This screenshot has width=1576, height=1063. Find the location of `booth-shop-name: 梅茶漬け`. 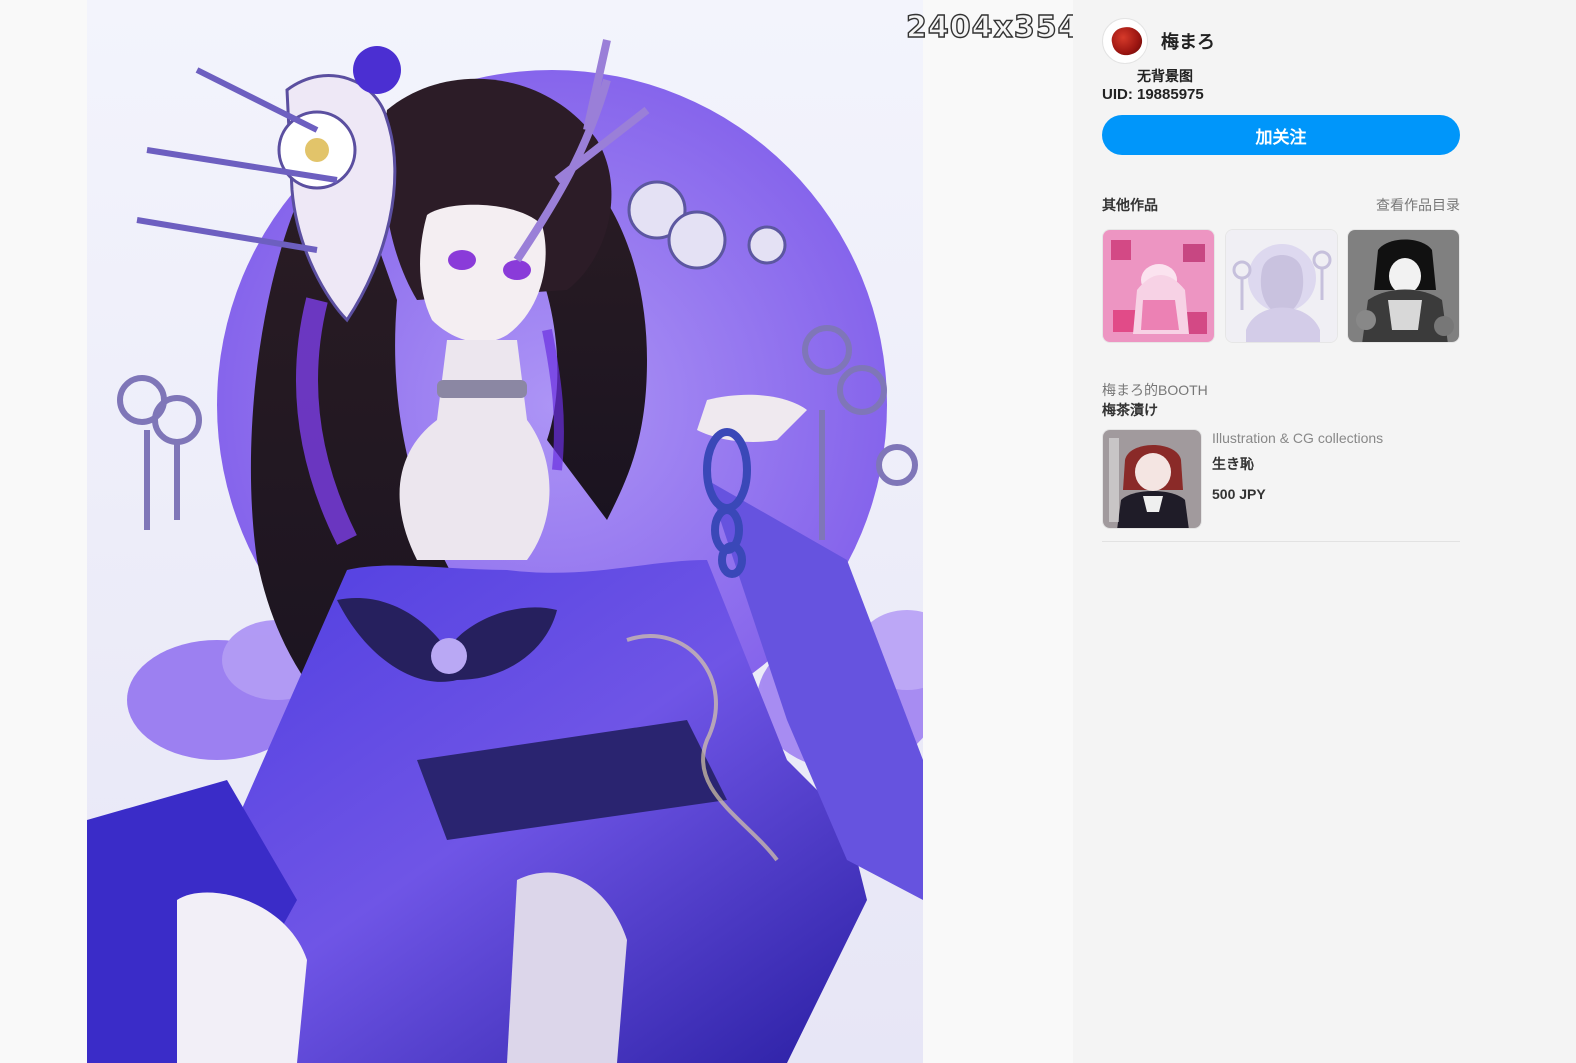

booth-shop-name: 梅茶漬け is located at coordinates (1130, 410).